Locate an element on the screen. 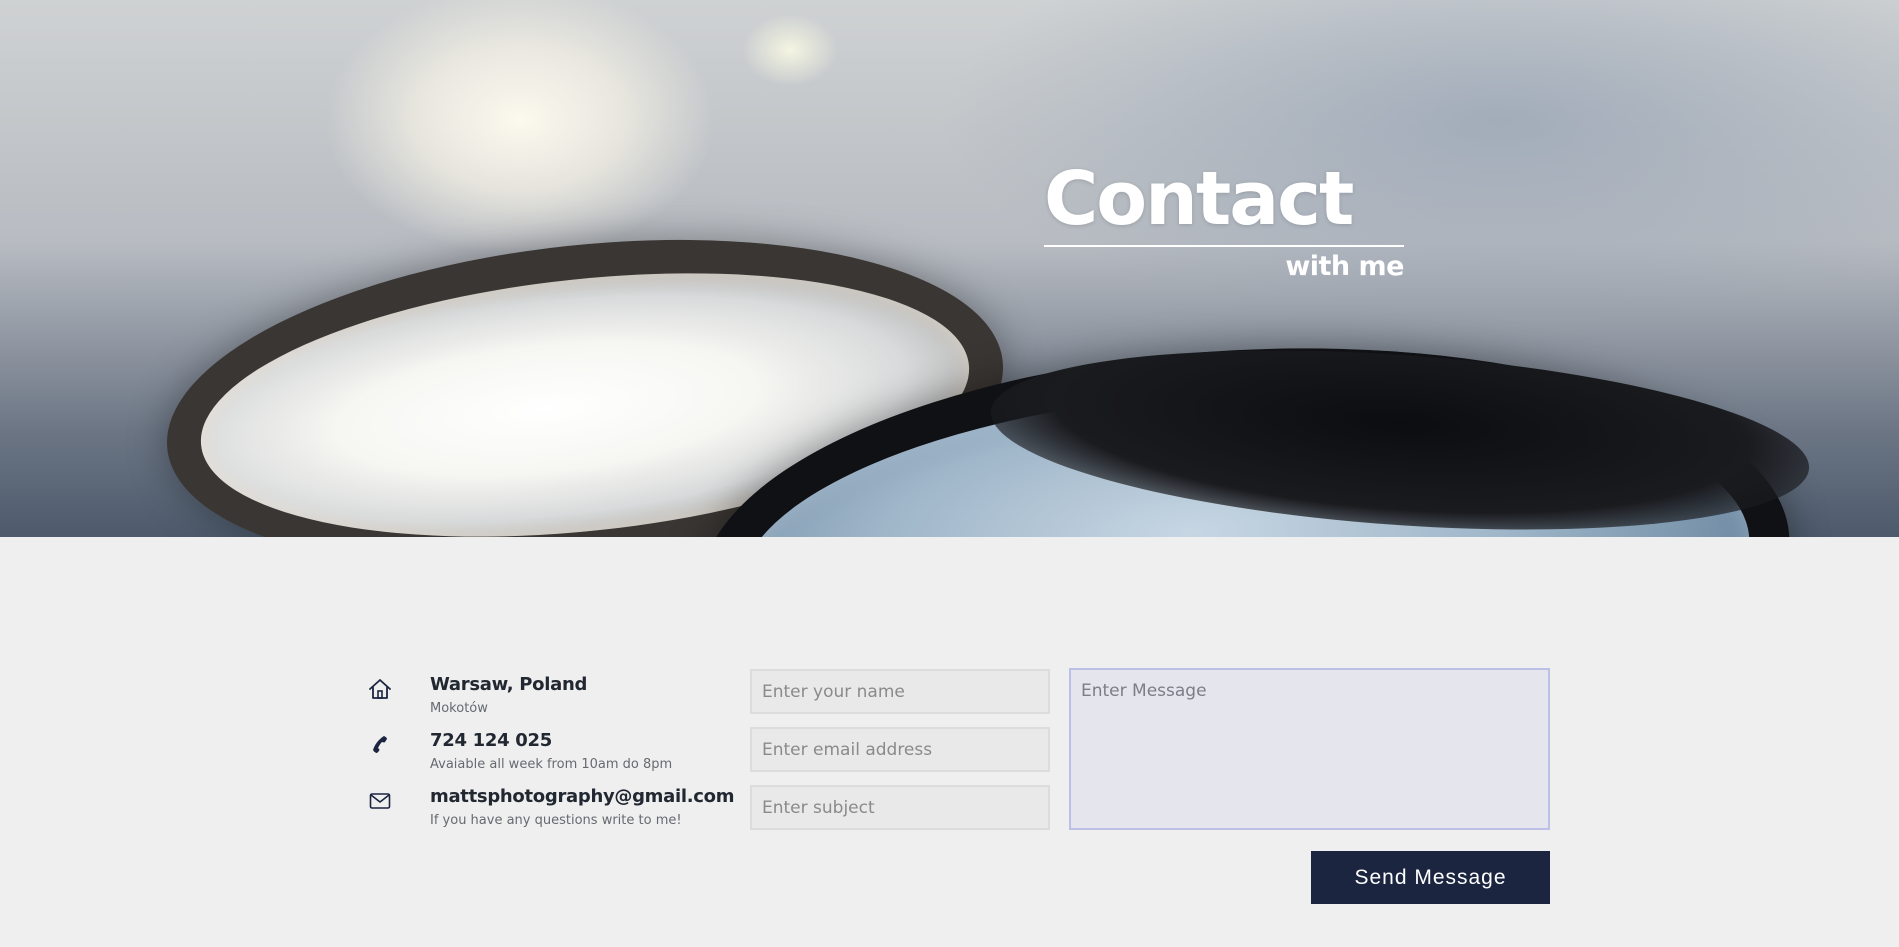  name-input is located at coordinates (900, 691).